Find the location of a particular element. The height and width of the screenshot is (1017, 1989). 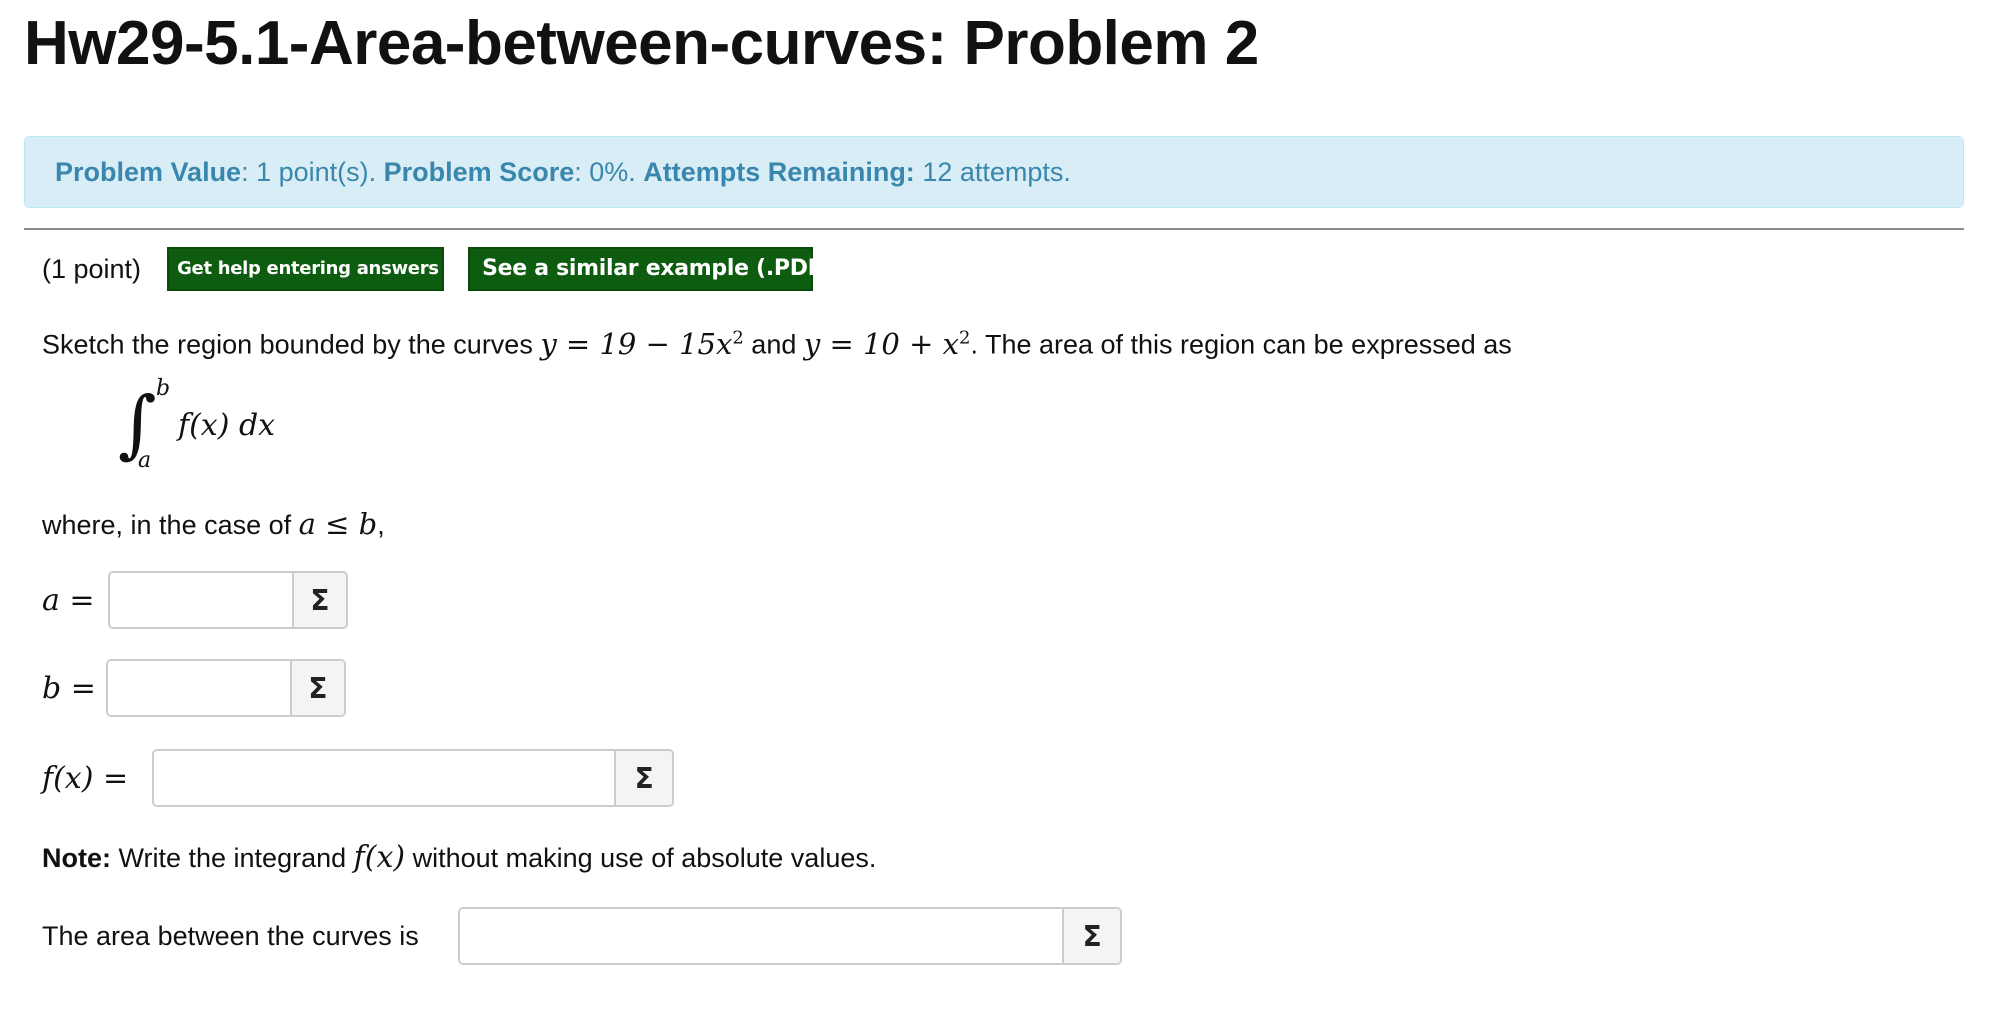

integral-lower-limit: a is located at coordinates (145, 460).